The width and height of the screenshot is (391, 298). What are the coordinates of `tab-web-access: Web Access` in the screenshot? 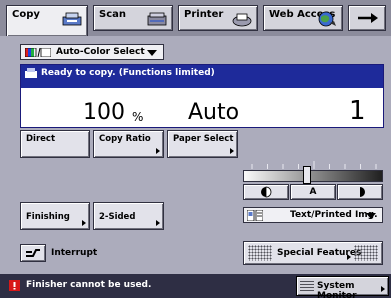 It's located at (303, 18).